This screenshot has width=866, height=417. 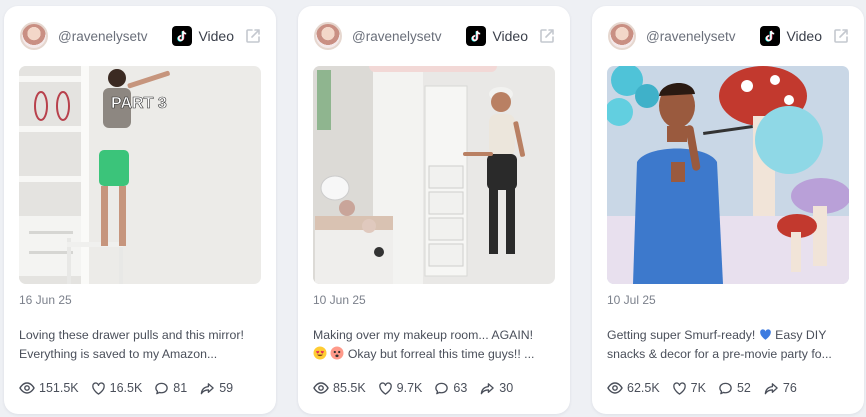 What do you see at coordinates (216, 388) in the screenshot?
I see `shares-stat: 59` at bounding box center [216, 388].